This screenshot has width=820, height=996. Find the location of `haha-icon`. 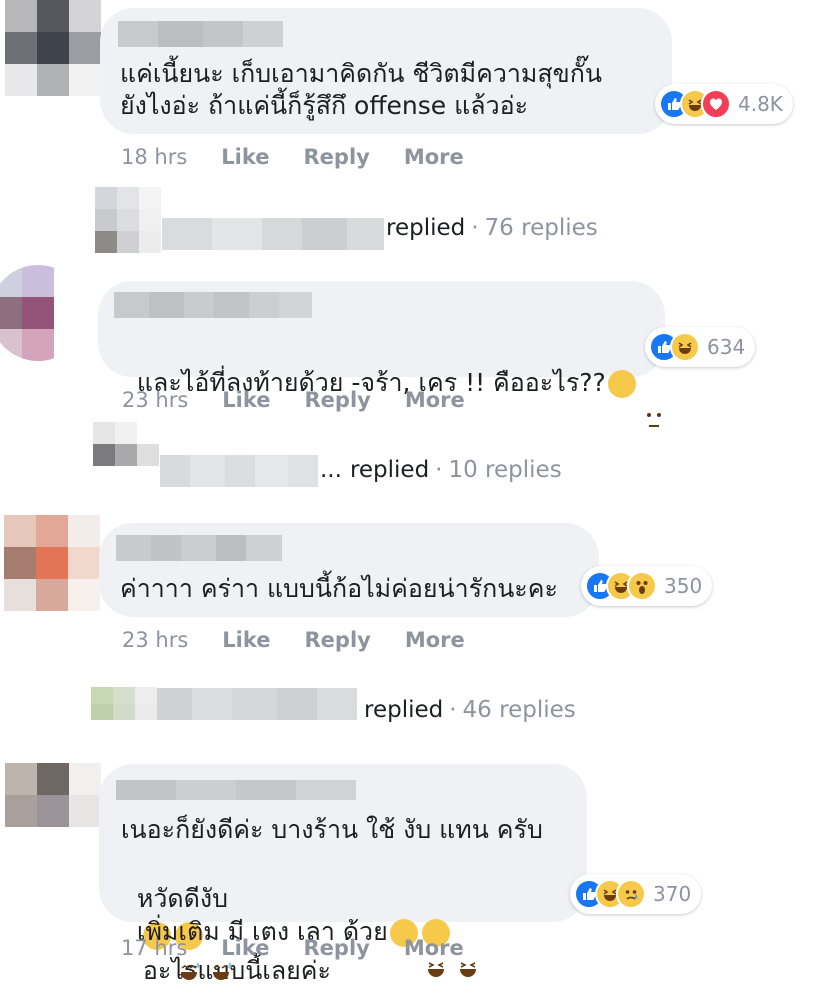

haha-icon is located at coordinates (685, 347).